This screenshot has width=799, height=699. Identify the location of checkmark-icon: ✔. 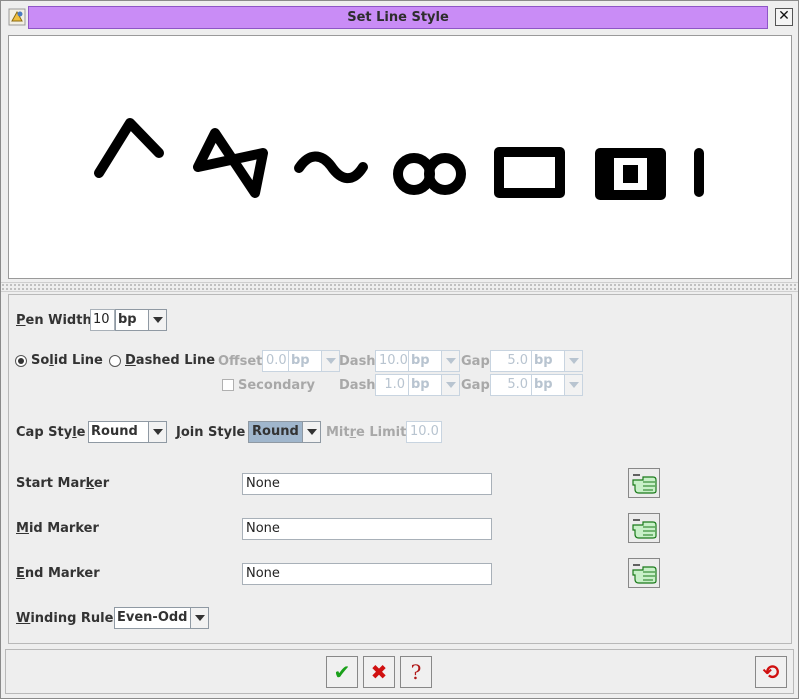
(342, 672).